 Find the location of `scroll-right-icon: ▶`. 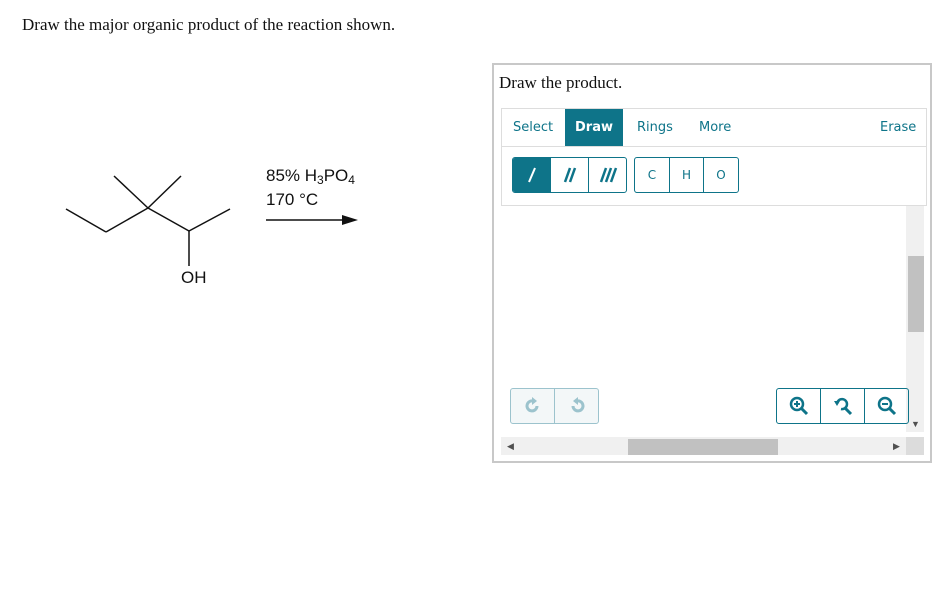

scroll-right-icon: ▶ is located at coordinates (896, 446).